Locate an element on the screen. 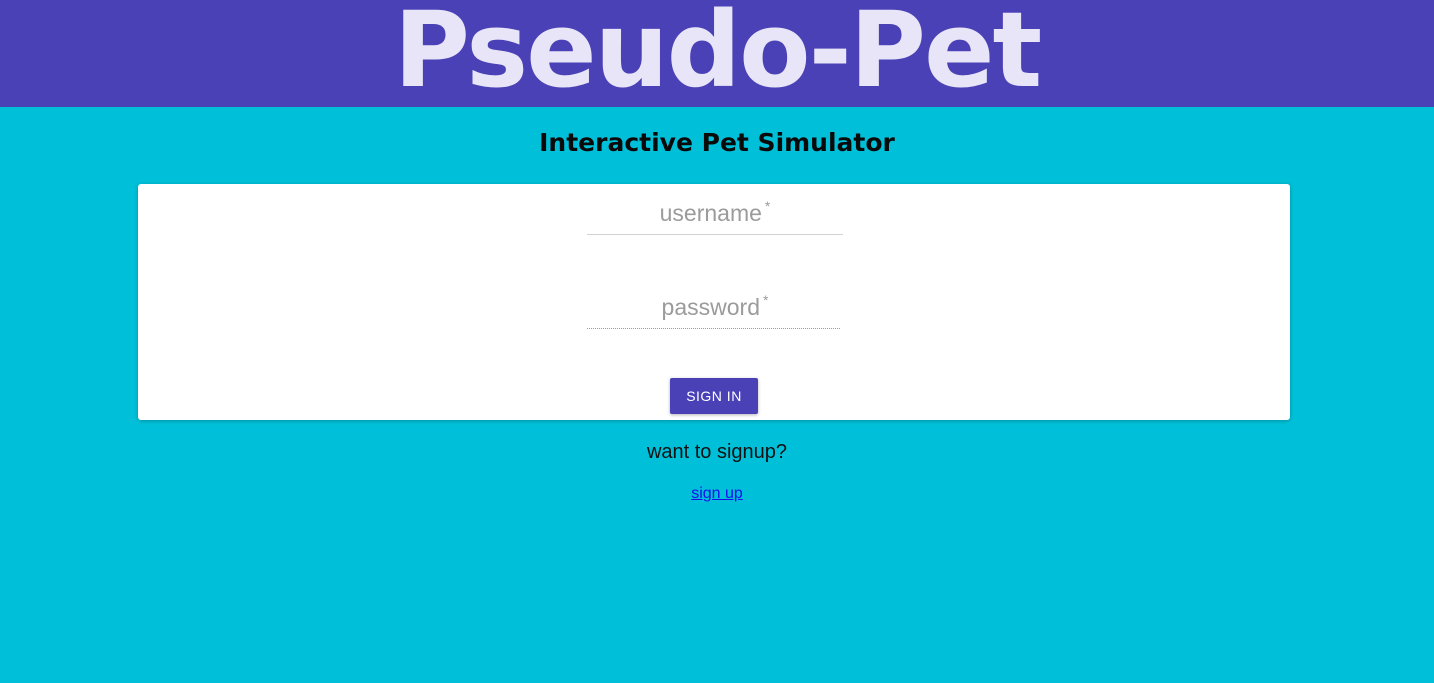  password-field: password * is located at coordinates (717, 312).